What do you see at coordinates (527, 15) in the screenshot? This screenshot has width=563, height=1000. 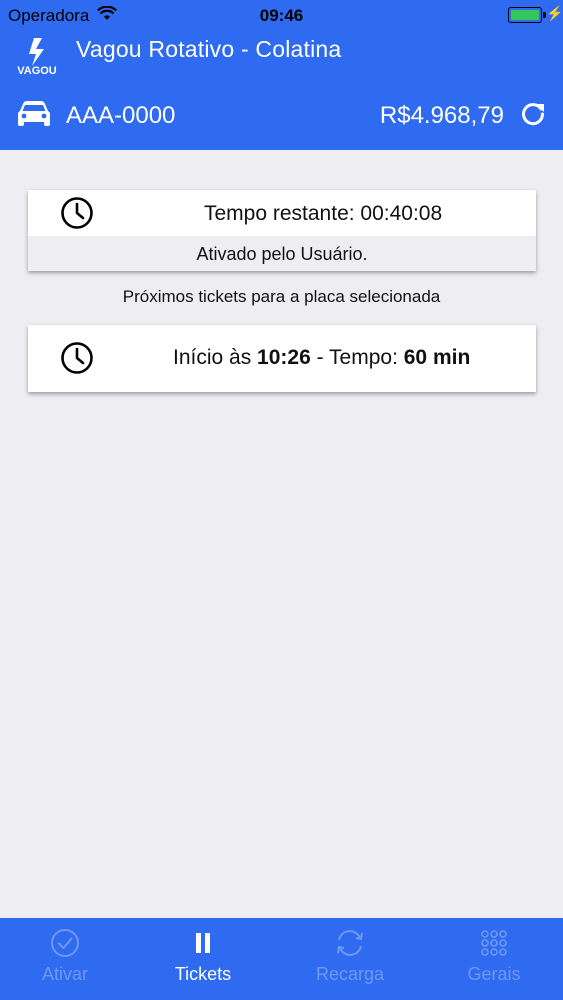 I see `battery-icon` at bounding box center [527, 15].